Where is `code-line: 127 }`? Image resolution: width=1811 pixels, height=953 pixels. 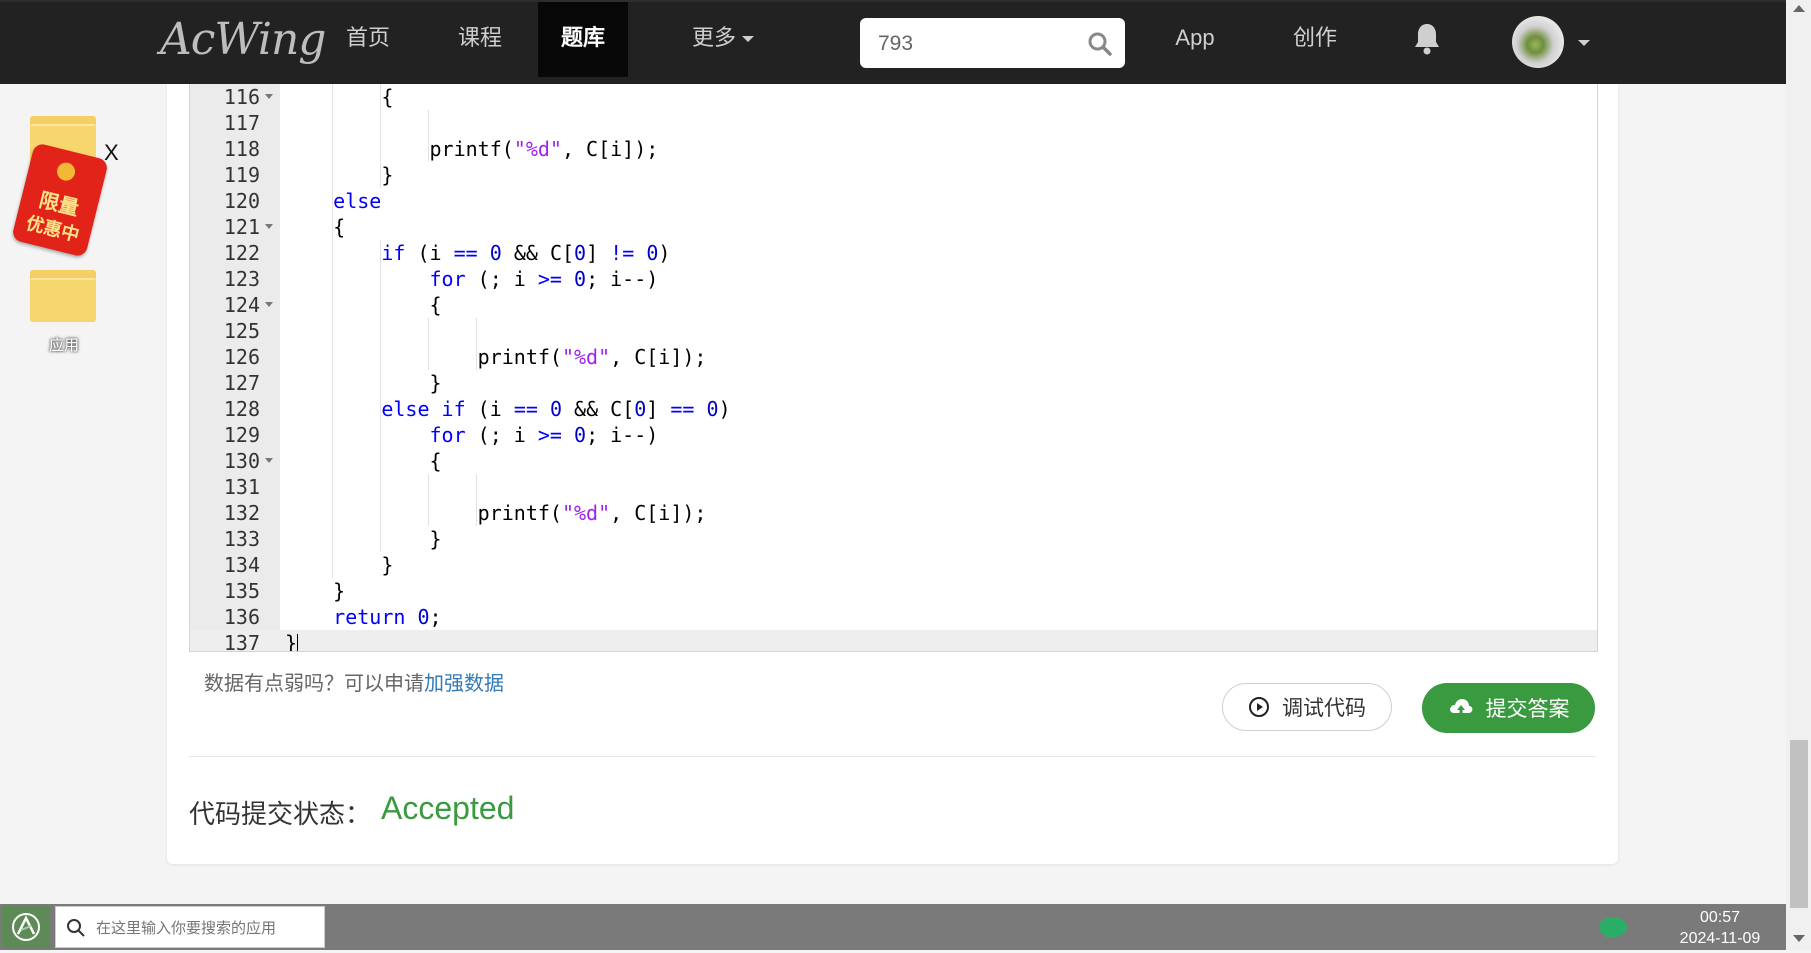 code-line: 127 } is located at coordinates (893, 383).